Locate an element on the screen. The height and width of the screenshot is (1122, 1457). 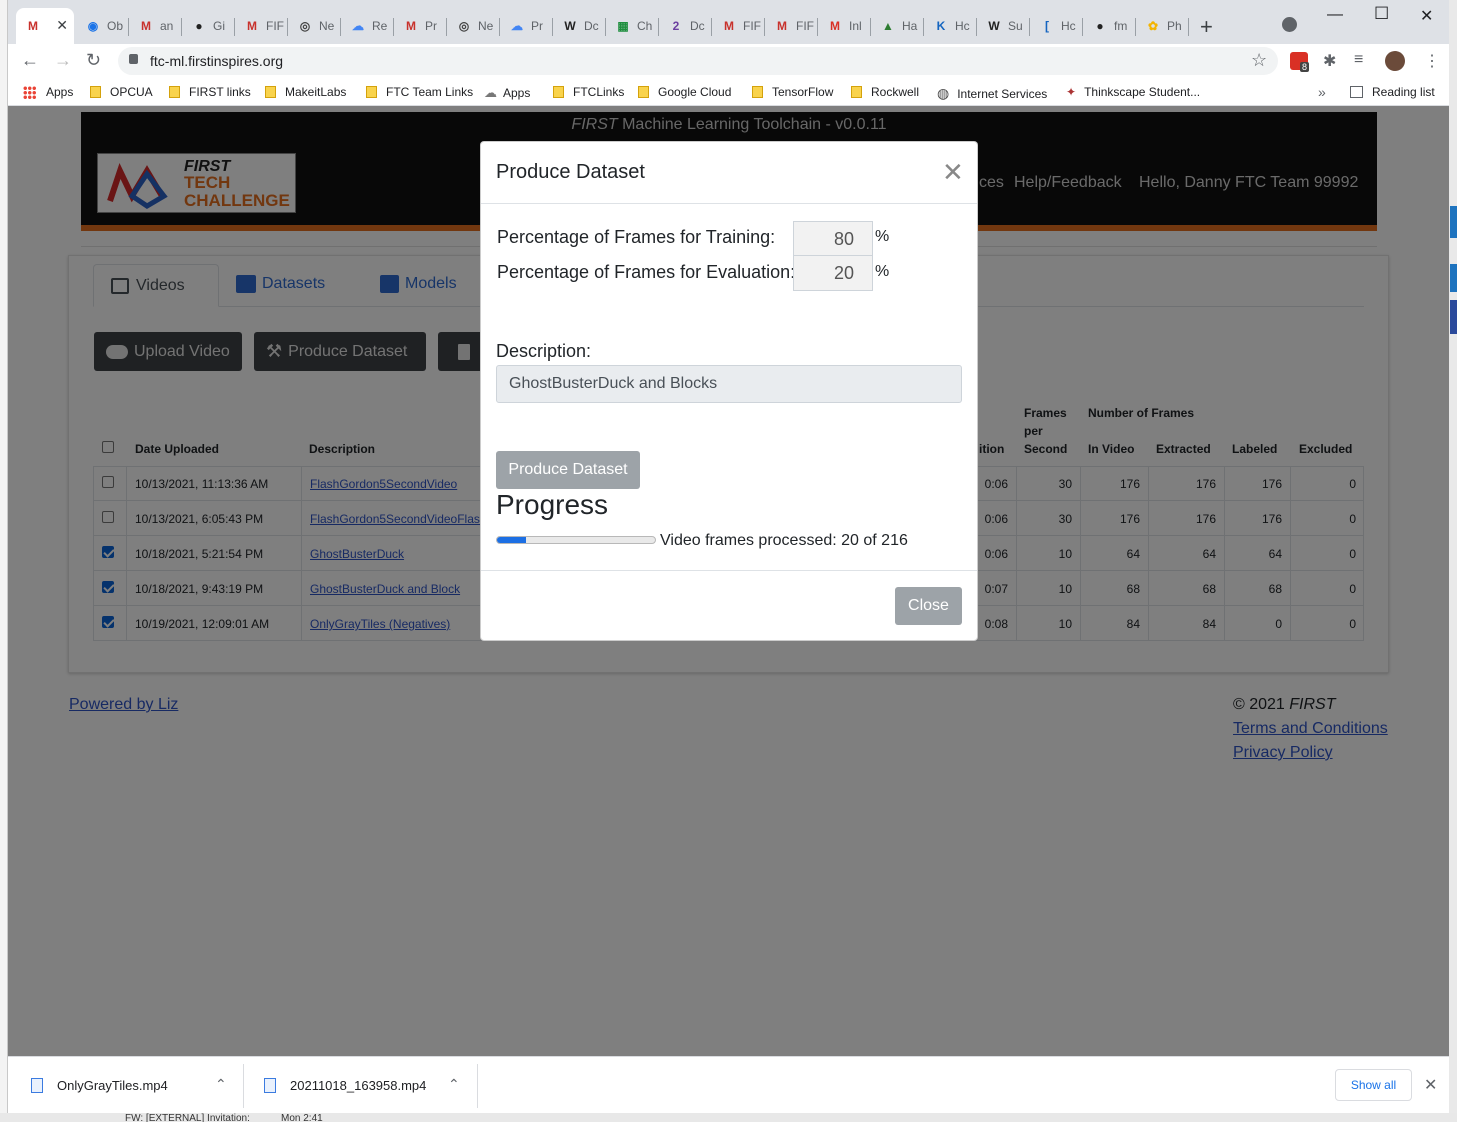
browser-tab: W Su is located at coordinates (1003, 26).